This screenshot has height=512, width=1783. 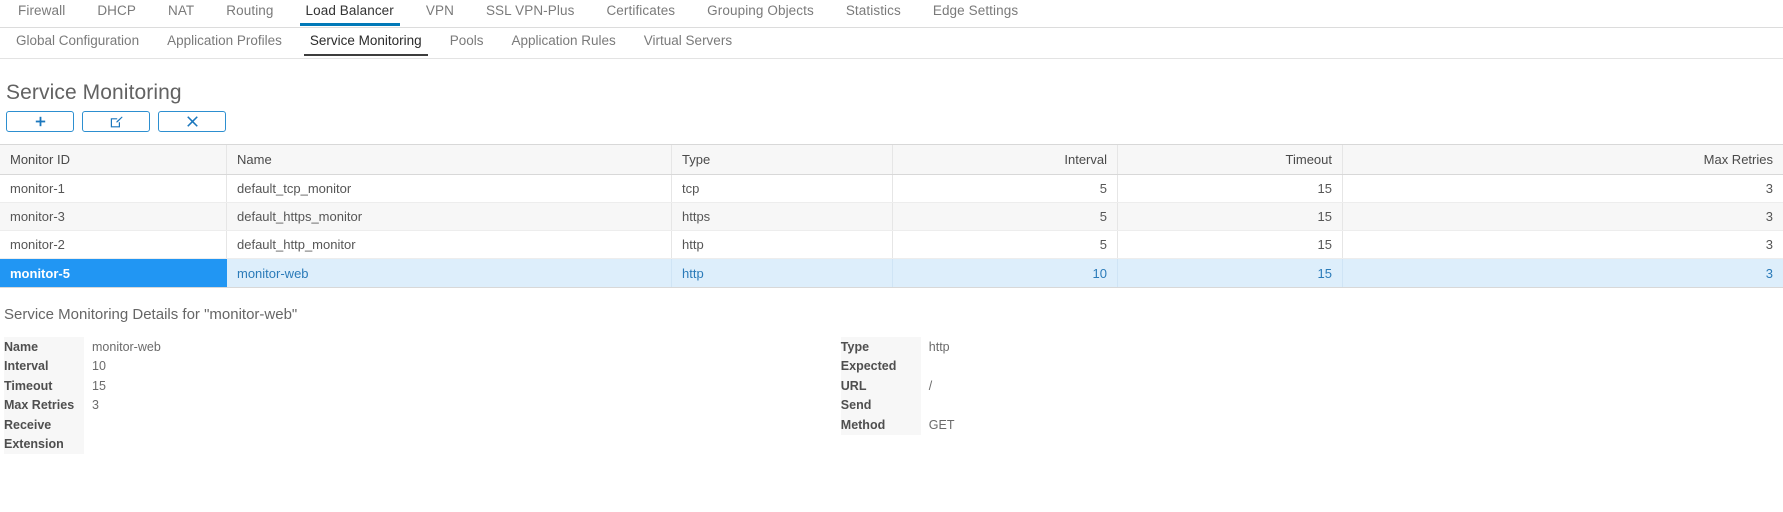 What do you see at coordinates (449, 159) in the screenshot?
I see `column-header-name: Name` at bounding box center [449, 159].